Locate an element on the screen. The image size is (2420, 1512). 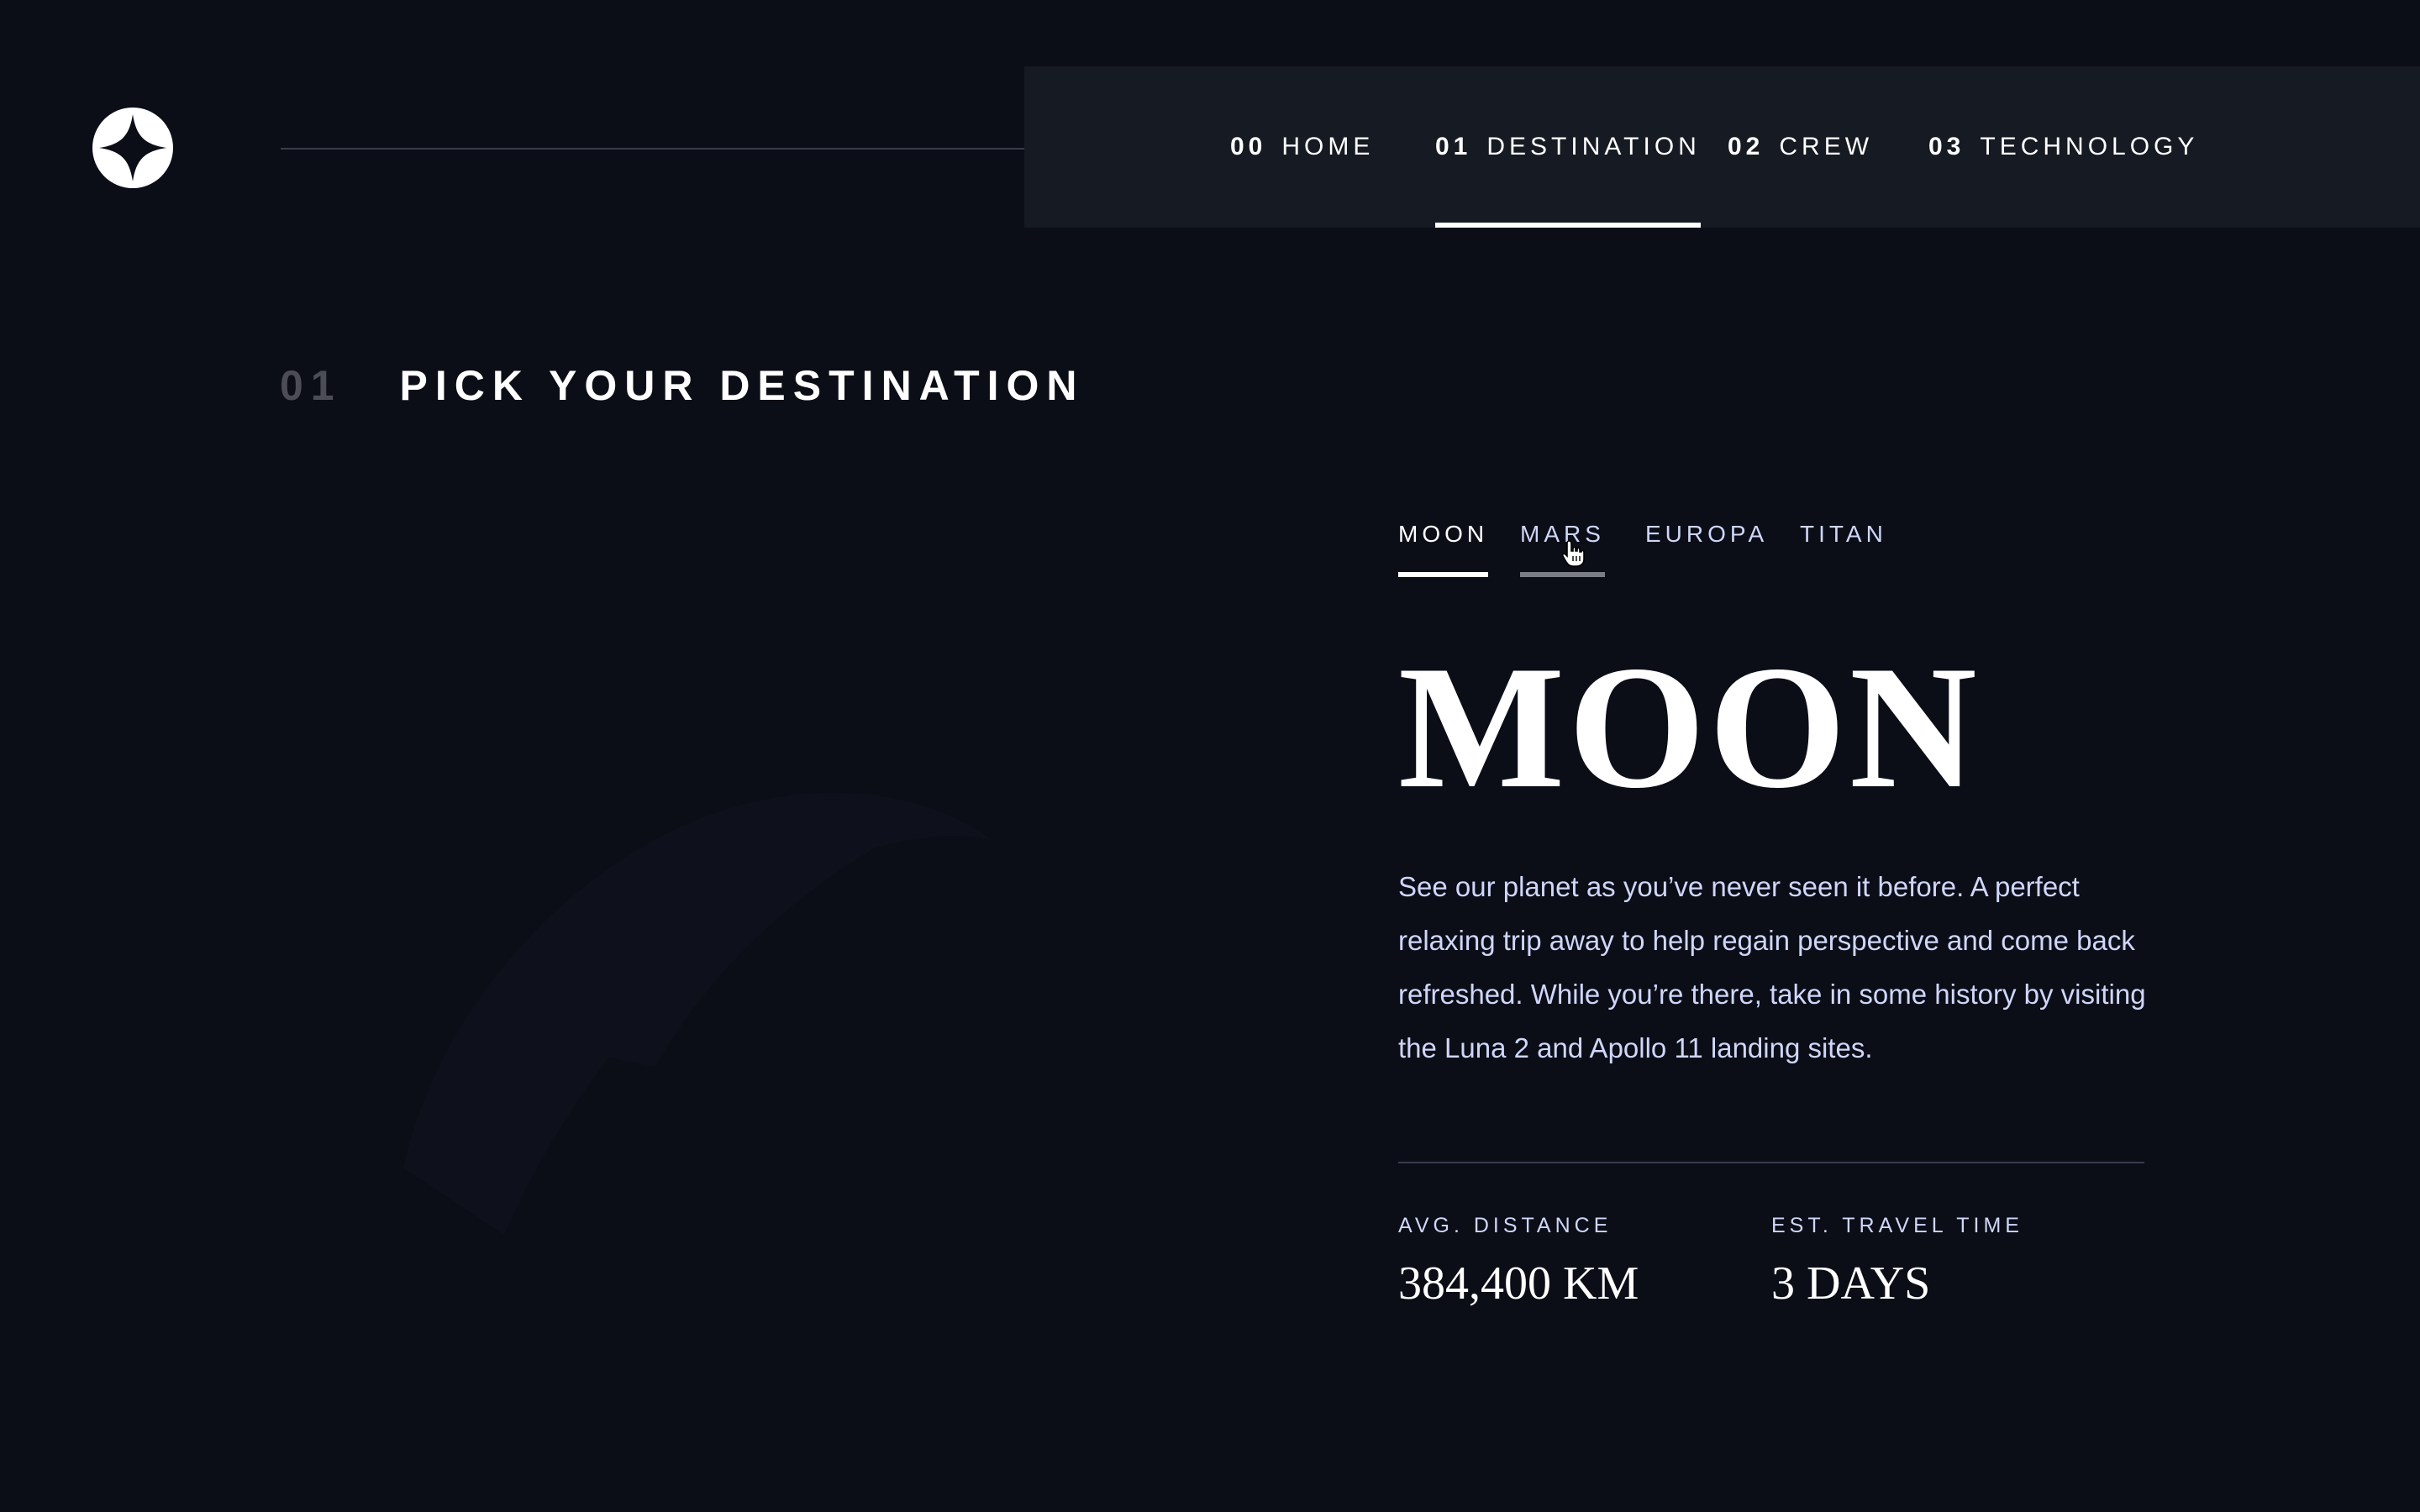
header-divider-line is located at coordinates (678, 149).